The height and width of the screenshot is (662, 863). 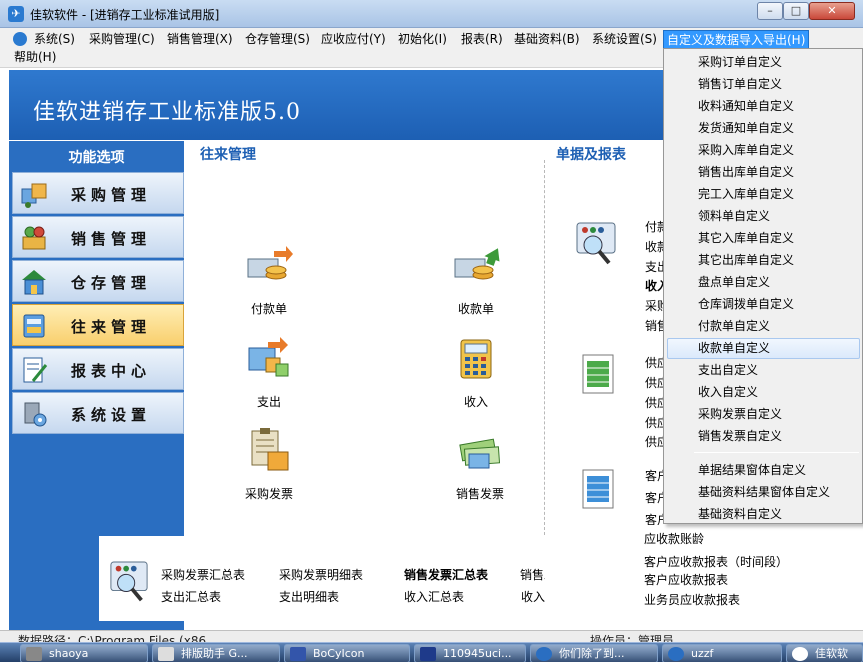 What do you see at coordinates (476, 359) in the screenshot?
I see `income-icon` at bounding box center [476, 359].